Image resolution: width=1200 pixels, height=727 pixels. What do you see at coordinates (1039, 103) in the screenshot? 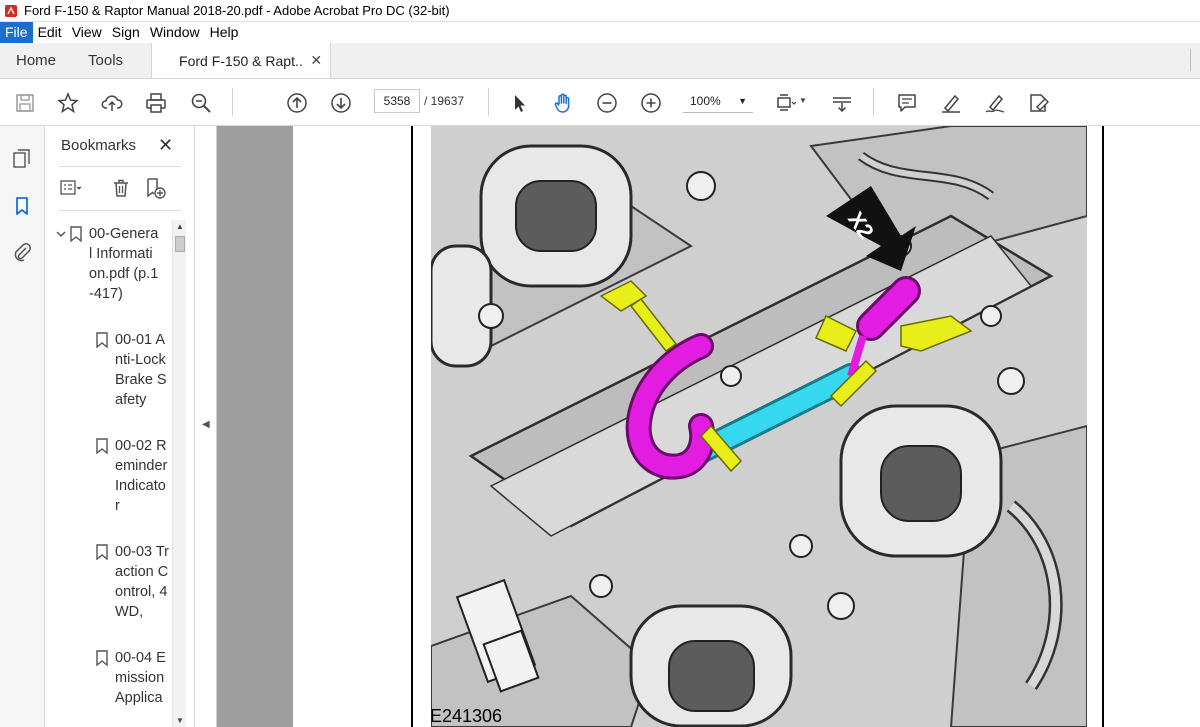
I see `fill-sign-icon` at bounding box center [1039, 103].